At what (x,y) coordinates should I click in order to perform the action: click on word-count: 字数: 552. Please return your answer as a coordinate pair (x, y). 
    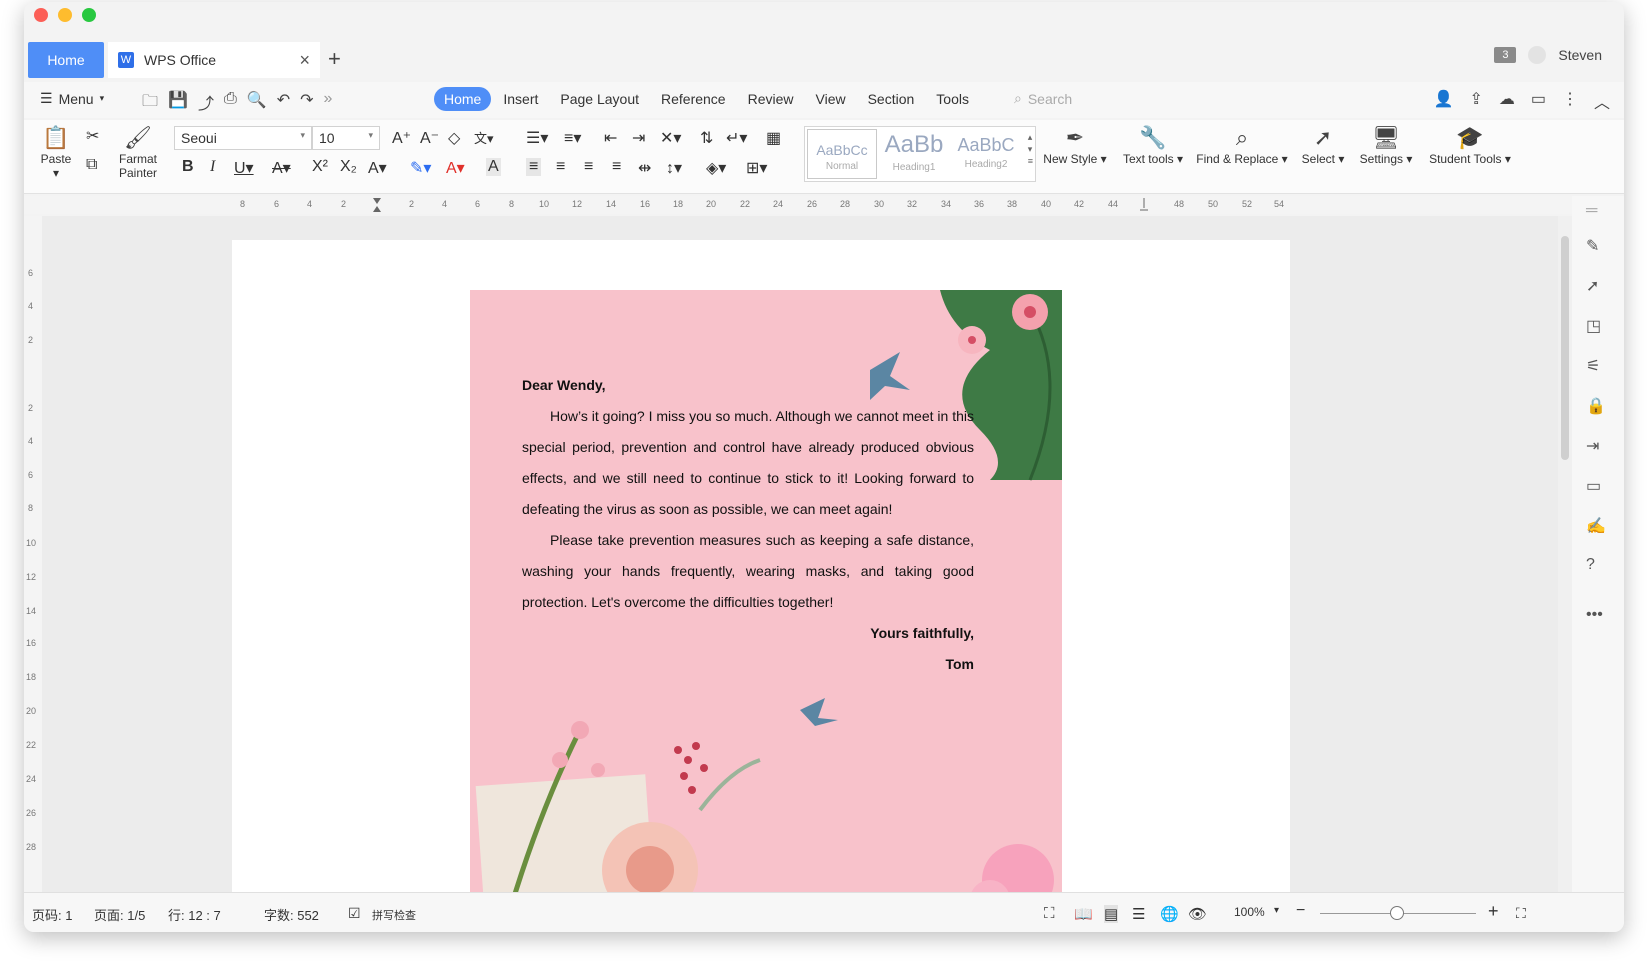
    Looking at the image, I should click on (291, 914).